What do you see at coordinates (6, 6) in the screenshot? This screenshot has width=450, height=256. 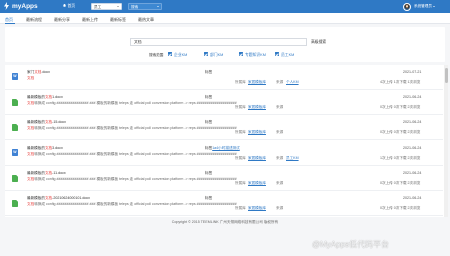 I see `myapps-logo-icon` at bounding box center [6, 6].